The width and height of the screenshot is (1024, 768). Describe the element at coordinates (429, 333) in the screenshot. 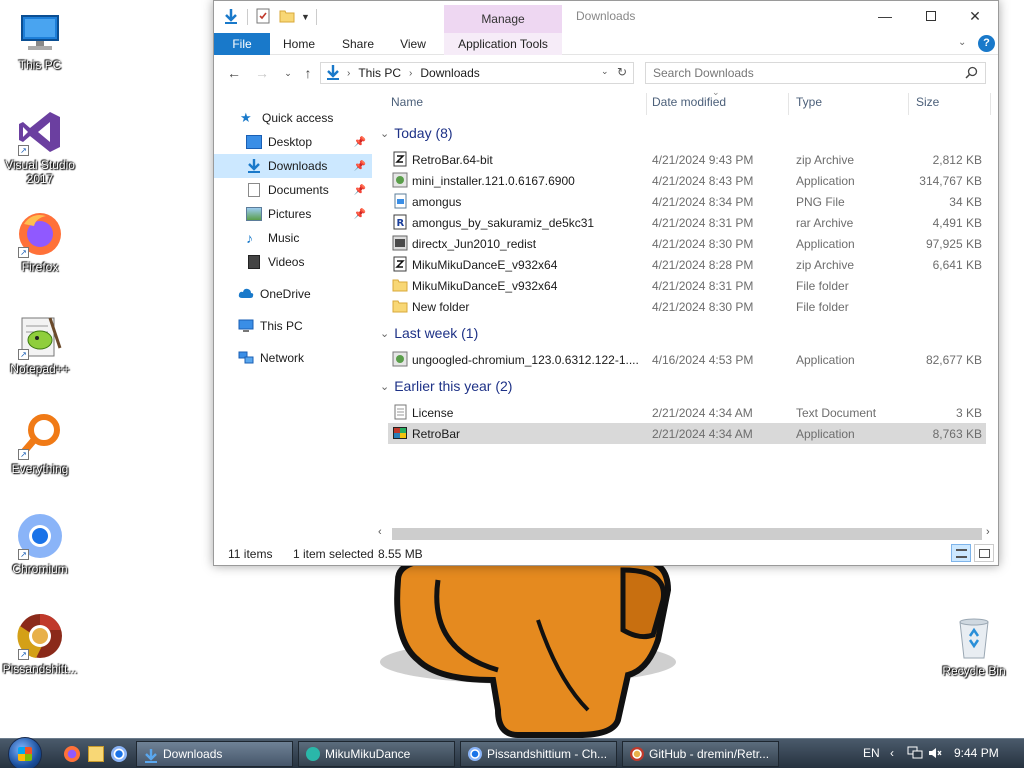

I see `group-header-last-week: ⌄ Last week (1)` at that location.